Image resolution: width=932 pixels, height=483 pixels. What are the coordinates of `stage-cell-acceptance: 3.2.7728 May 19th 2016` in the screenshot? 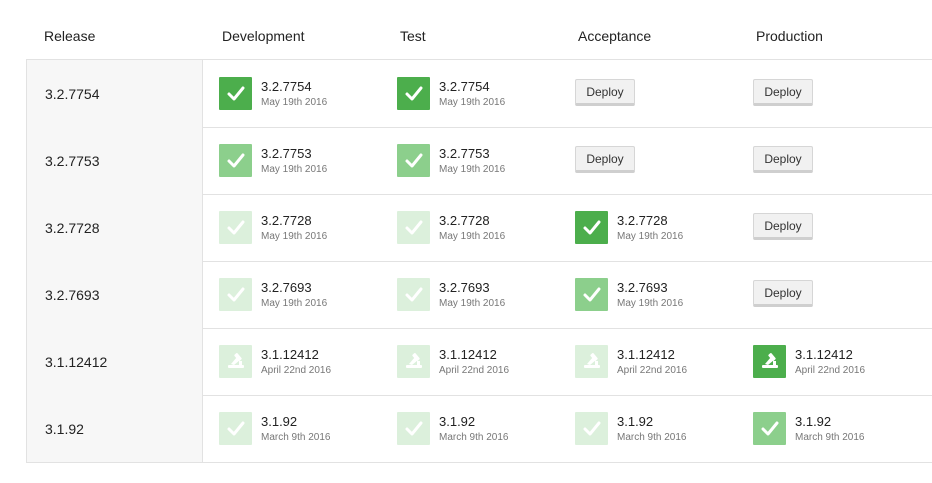 It's located at (664, 227).